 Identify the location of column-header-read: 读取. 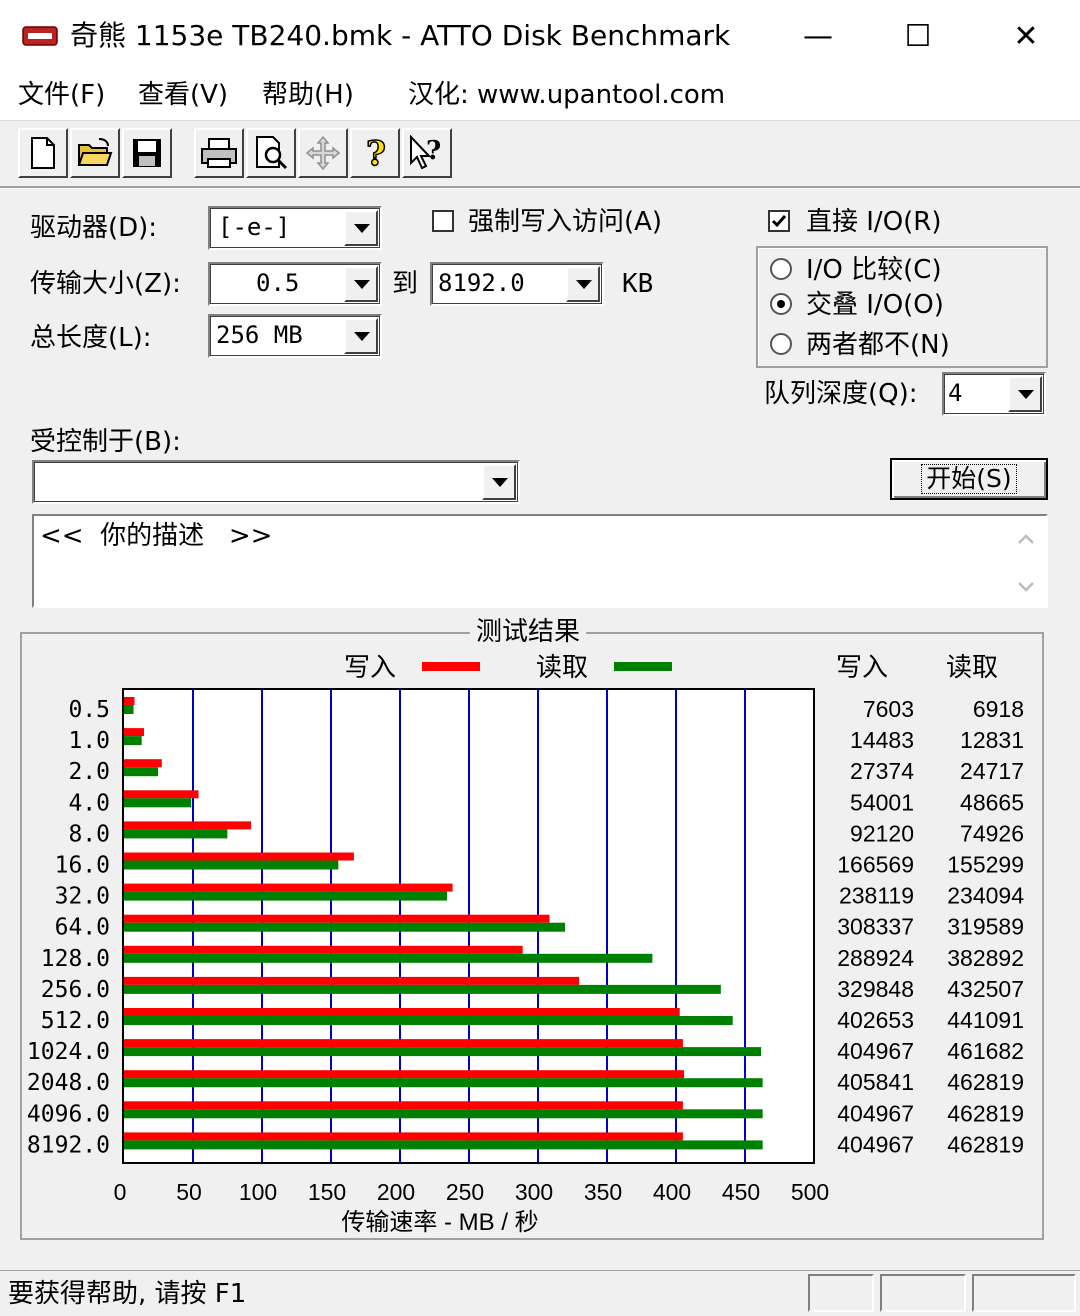
(972, 667).